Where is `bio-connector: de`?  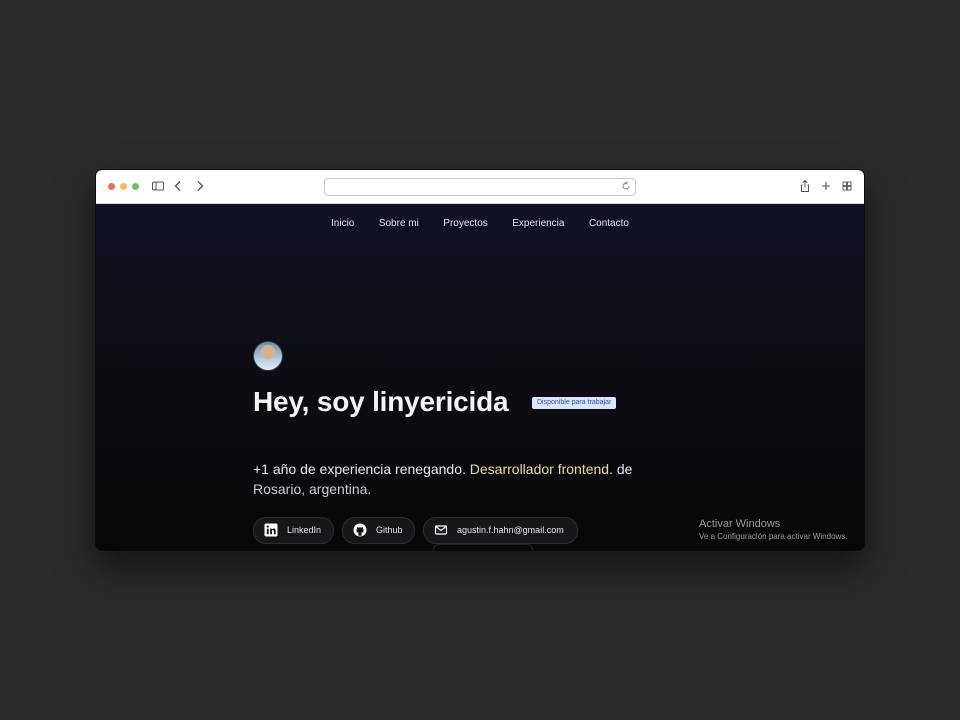
bio-connector: de is located at coordinates (622, 469).